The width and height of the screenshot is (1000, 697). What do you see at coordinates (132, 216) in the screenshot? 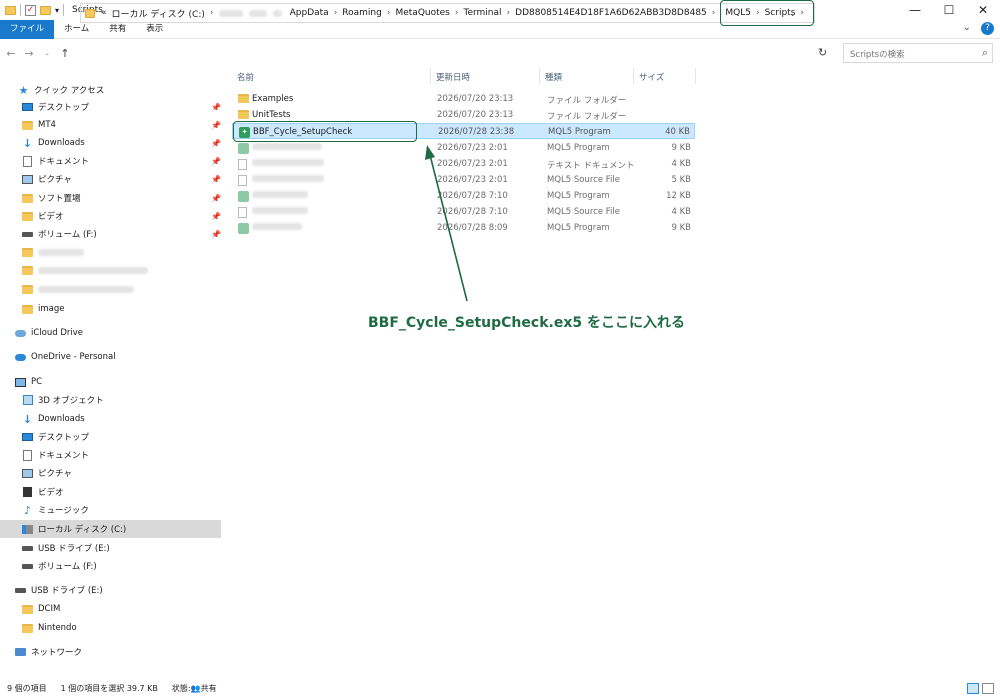
I see `sidebar-item-videos: ビデオ 📌` at bounding box center [132, 216].